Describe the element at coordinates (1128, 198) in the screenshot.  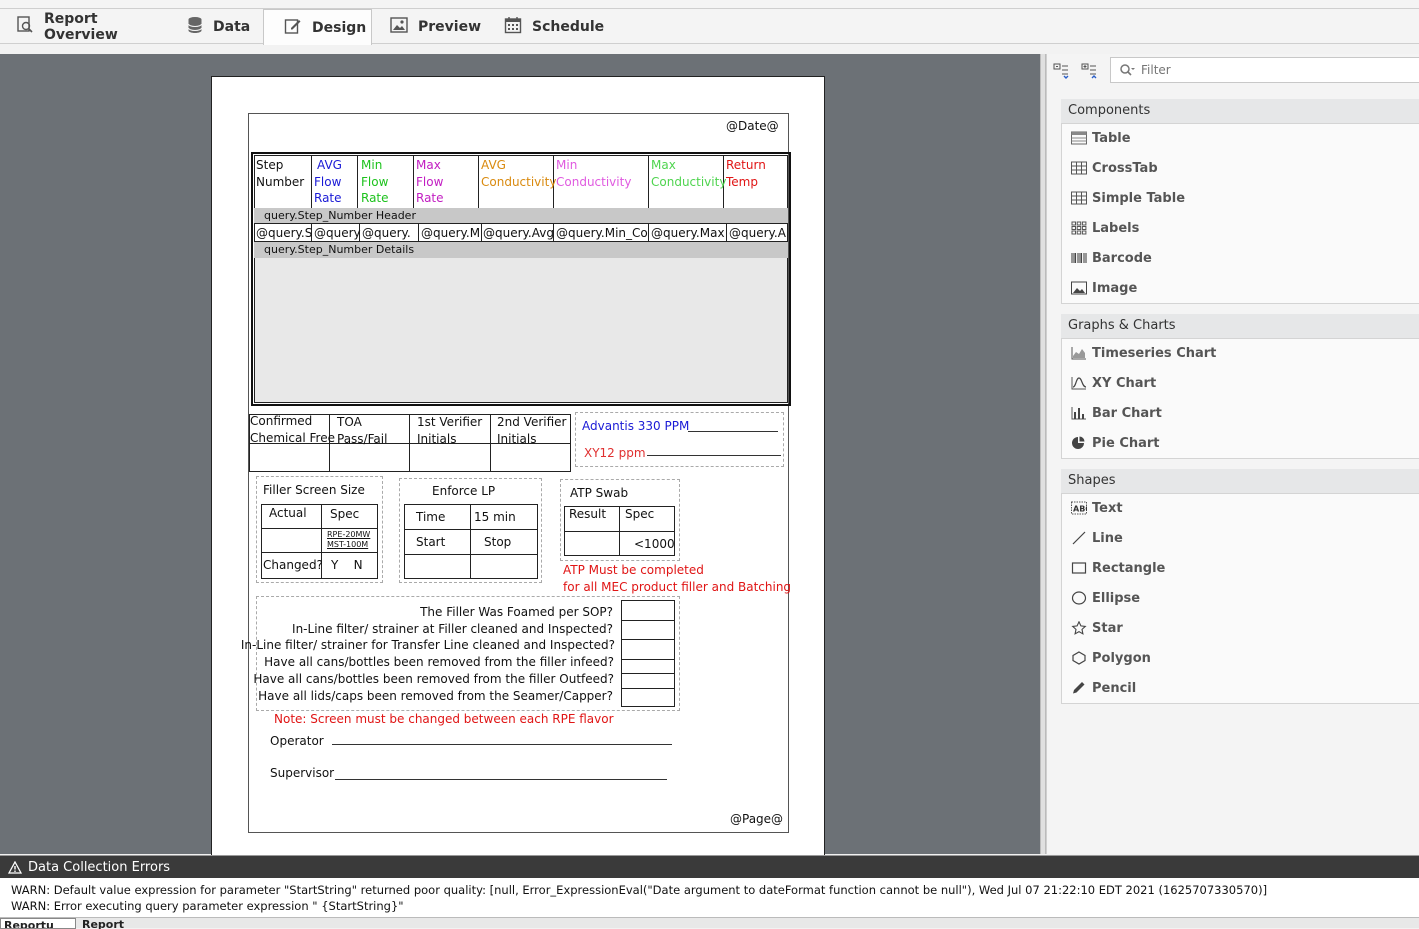
I see `palette-item-simple-table: Simple Table` at that location.